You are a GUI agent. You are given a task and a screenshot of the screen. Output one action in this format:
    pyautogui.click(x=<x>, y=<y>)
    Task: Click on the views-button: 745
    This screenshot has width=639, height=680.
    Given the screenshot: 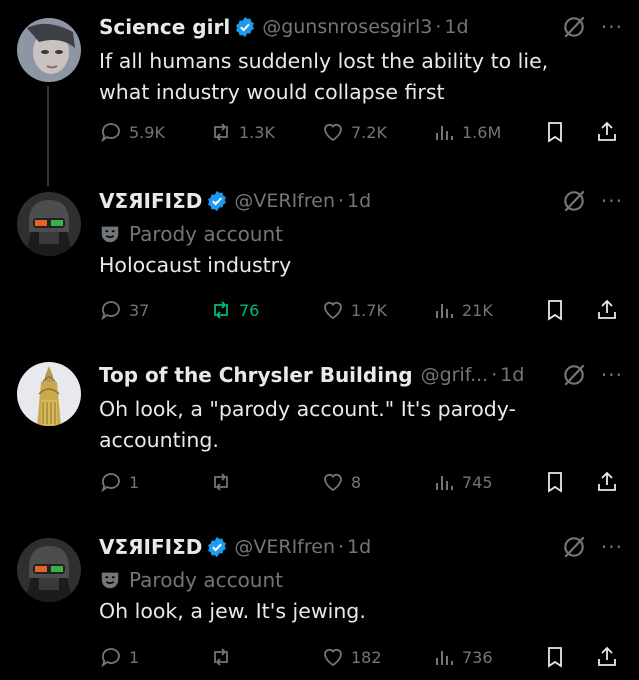 What is the action you would take?
    pyautogui.click(x=462, y=482)
    